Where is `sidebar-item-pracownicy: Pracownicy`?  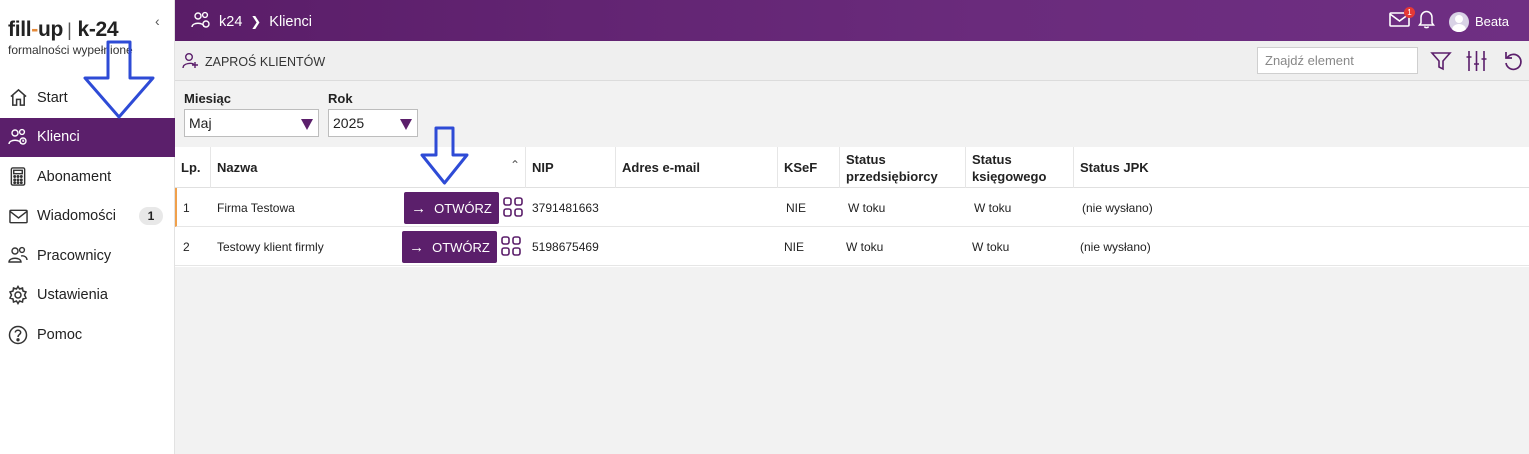 sidebar-item-pracownicy: Pracownicy is located at coordinates (87, 256).